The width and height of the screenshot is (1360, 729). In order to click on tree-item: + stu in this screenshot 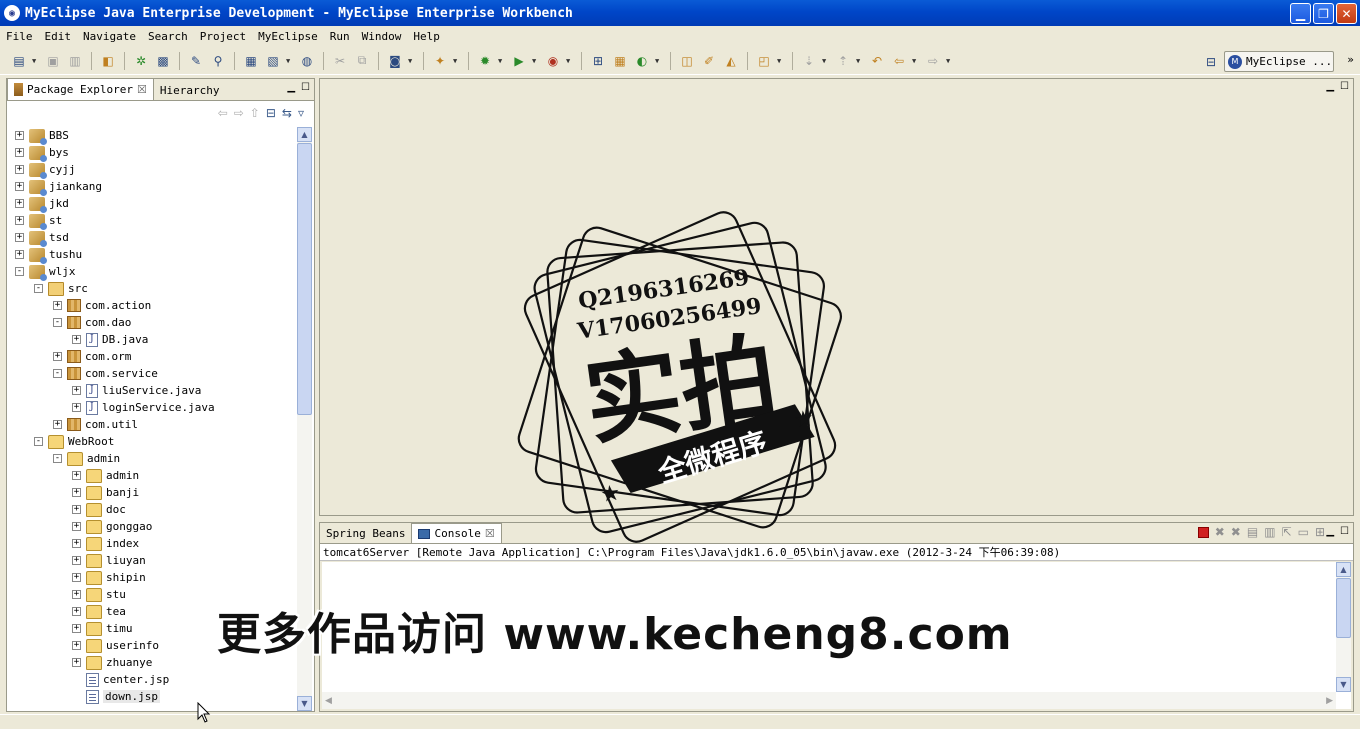, I will do `click(99, 594)`.